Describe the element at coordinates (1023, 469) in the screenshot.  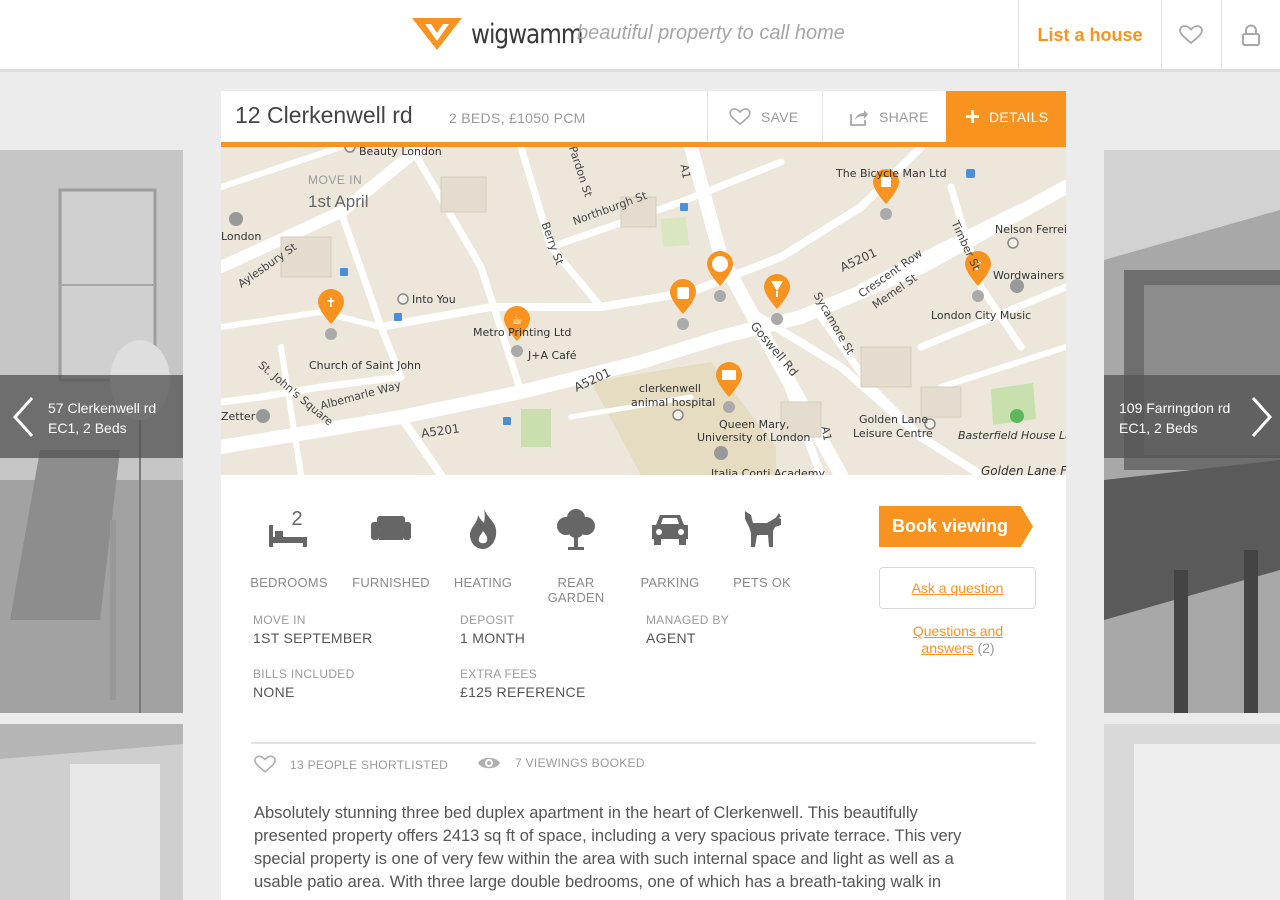
I see `map-place-label: Golden Lane Fi` at that location.